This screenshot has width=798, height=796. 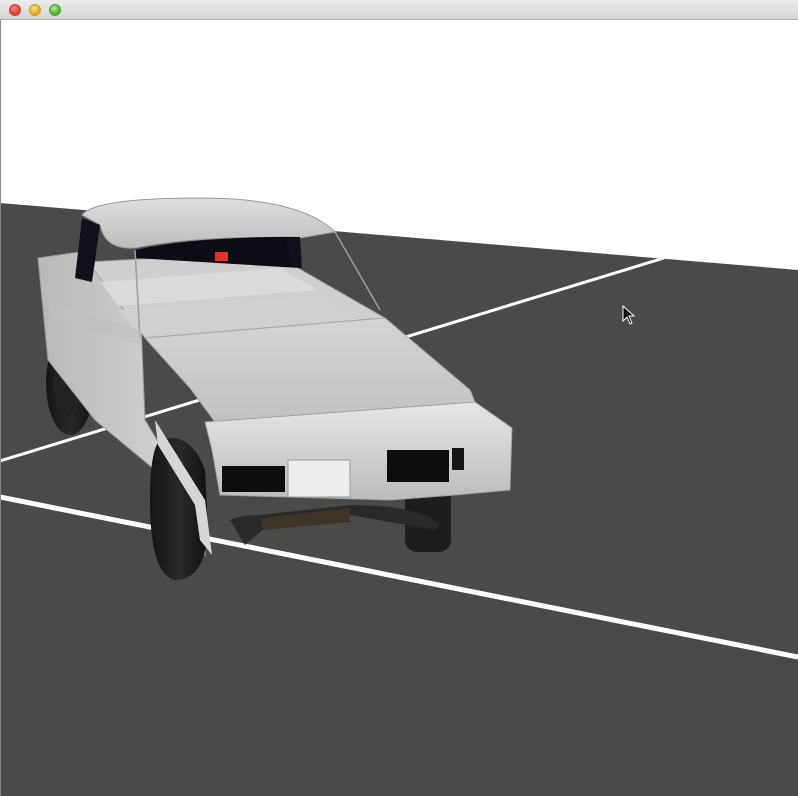 I want to click on plate-recess, so click(x=319, y=478).